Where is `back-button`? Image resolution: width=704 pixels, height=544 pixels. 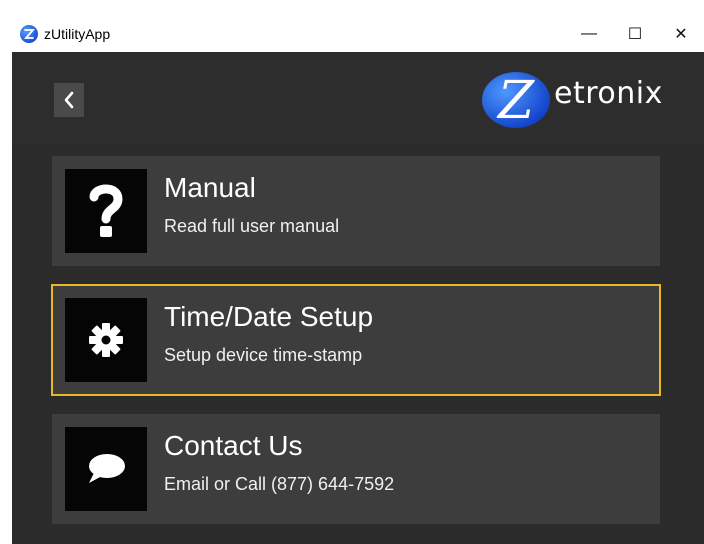 back-button is located at coordinates (69, 100).